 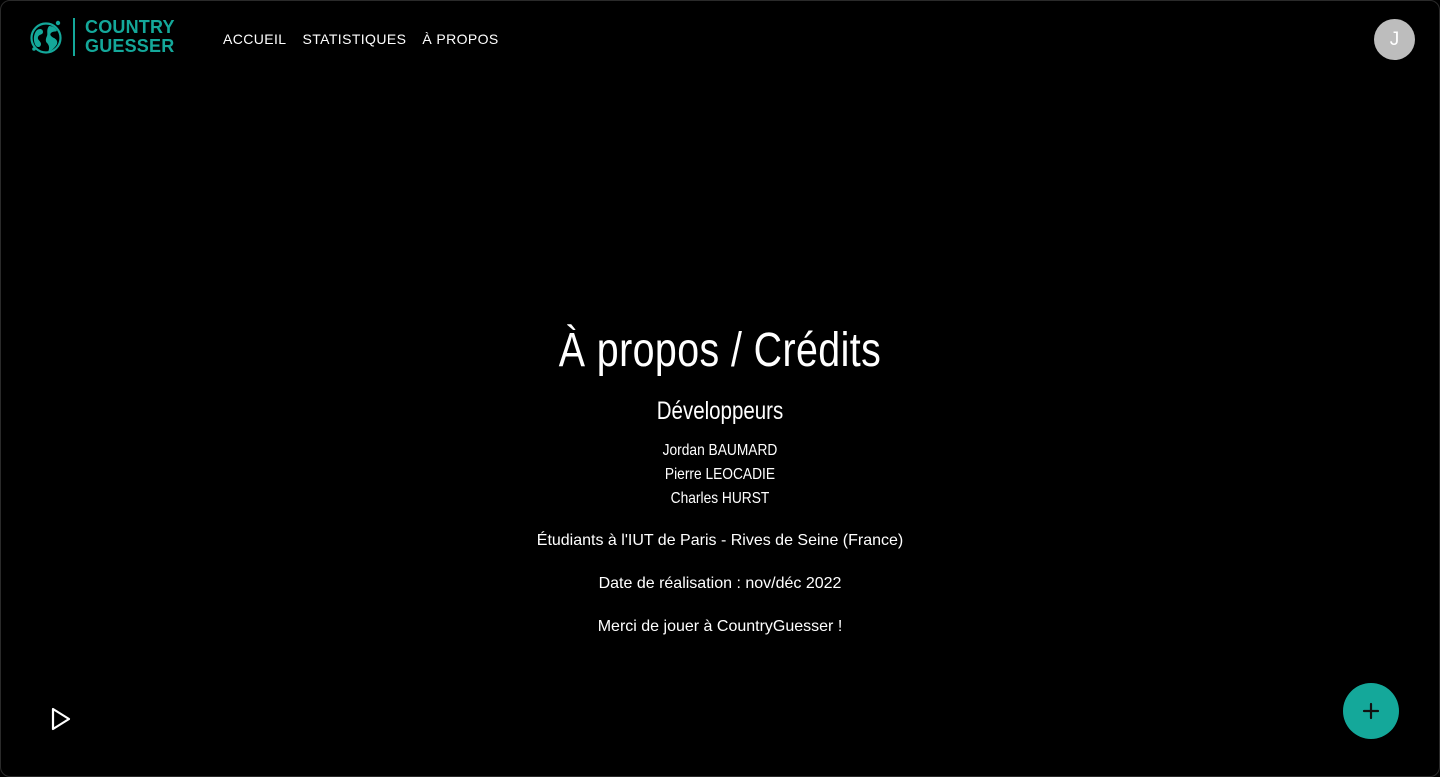 What do you see at coordinates (720, 583) in the screenshot?
I see `date-text: Date de réalisation : nov/déc 2022` at bounding box center [720, 583].